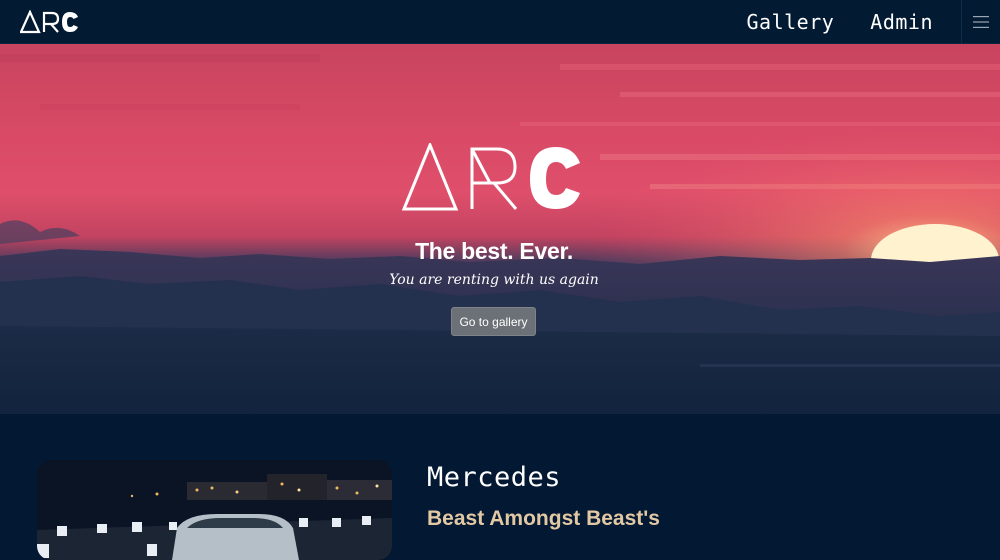 This screenshot has height=560, width=1000. I want to click on top-navbar: Gallery Admin, so click(500, 22).